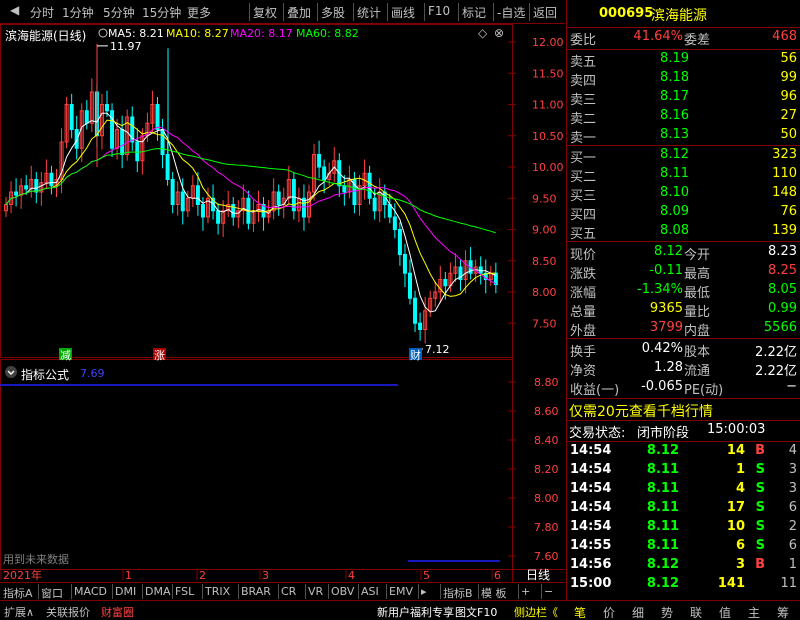  I want to click on sell-row: 卖五 8.19 56, so click(683, 60).